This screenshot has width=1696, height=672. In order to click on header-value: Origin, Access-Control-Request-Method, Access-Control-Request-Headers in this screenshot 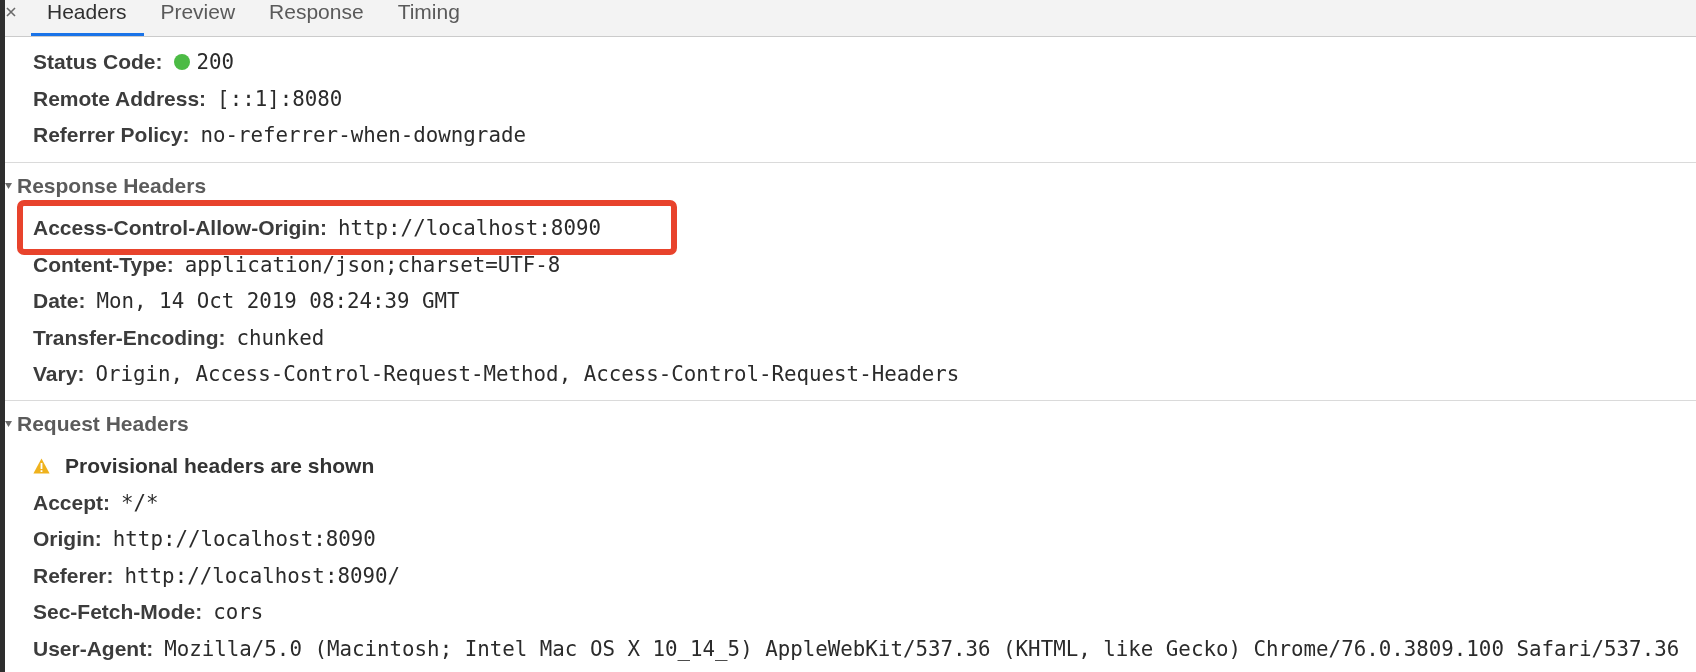, I will do `click(527, 374)`.